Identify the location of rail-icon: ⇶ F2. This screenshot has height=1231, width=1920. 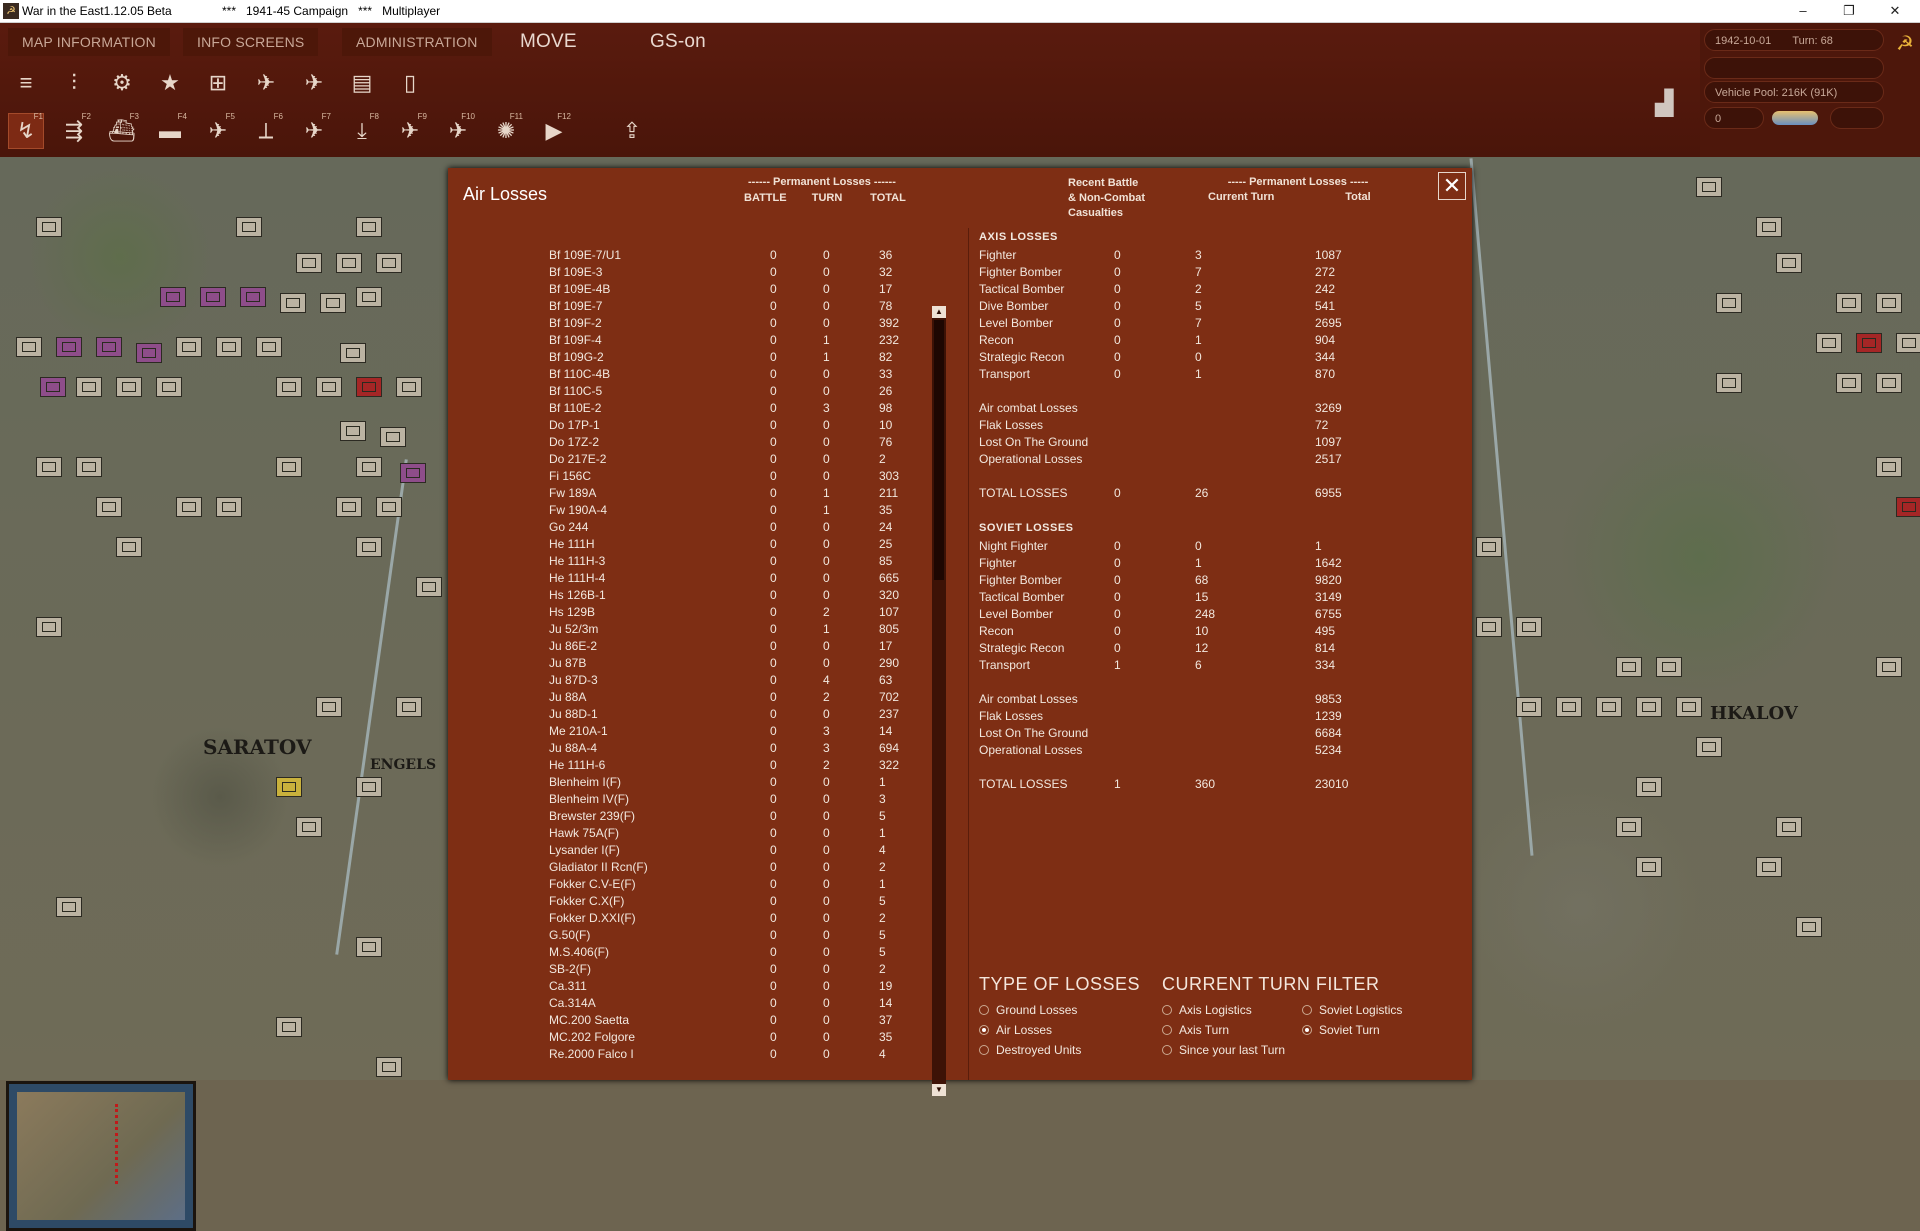
(74, 130).